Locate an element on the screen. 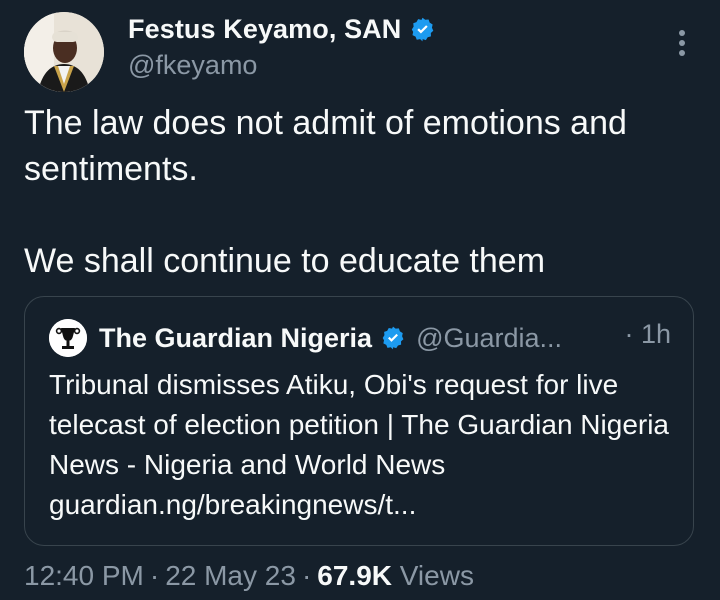  tweet-metadata: 12:40 PM · 22 May 23 · 67.9K Views is located at coordinates (249, 576).